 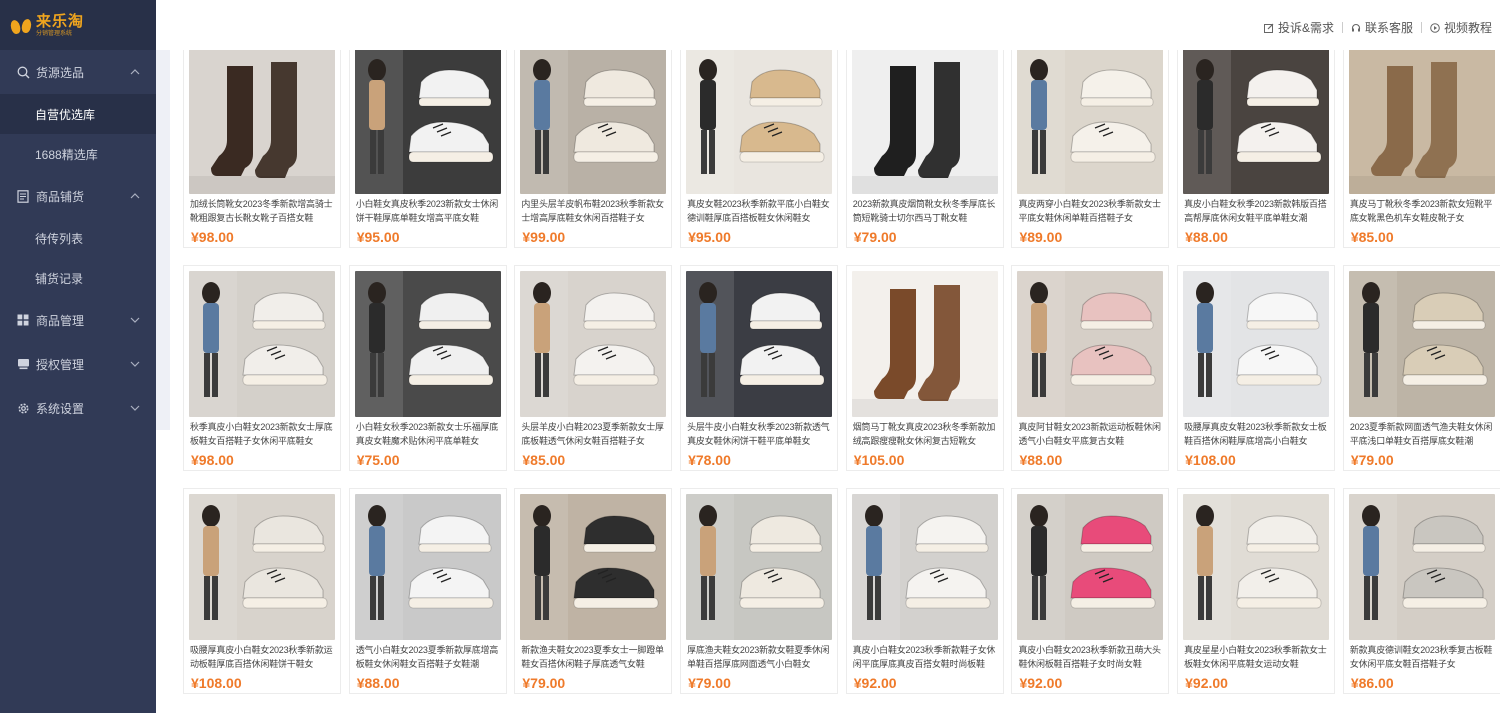 What do you see at coordinates (925, 657) in the screenshot?
I see `product-title: 真皮小白鞋女2023秋季新款鞋子女休闲平底厚底真皮百搭女鞋时尚板鞋` at bounding box center [925, 657].